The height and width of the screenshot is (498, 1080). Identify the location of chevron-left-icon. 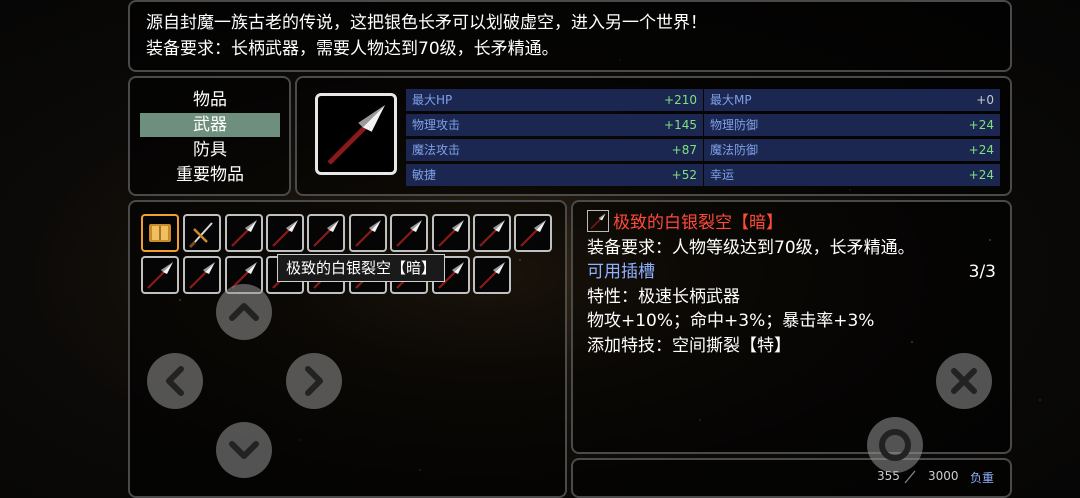
(175, 381).